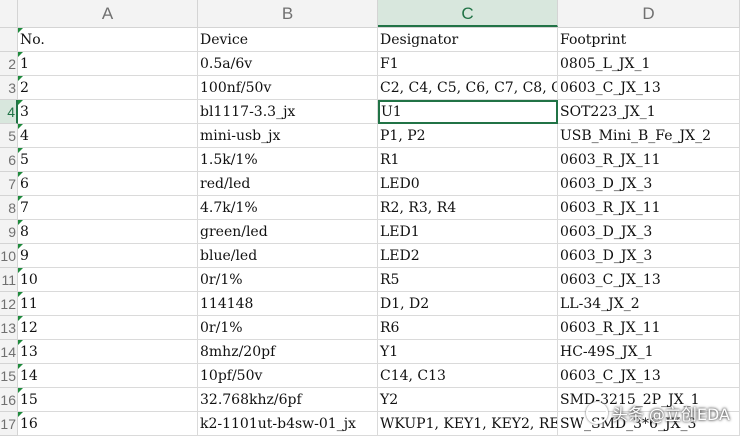 This screenshot has width=740, height=437. I want to click on column-header-b: B, so click(288, 13).